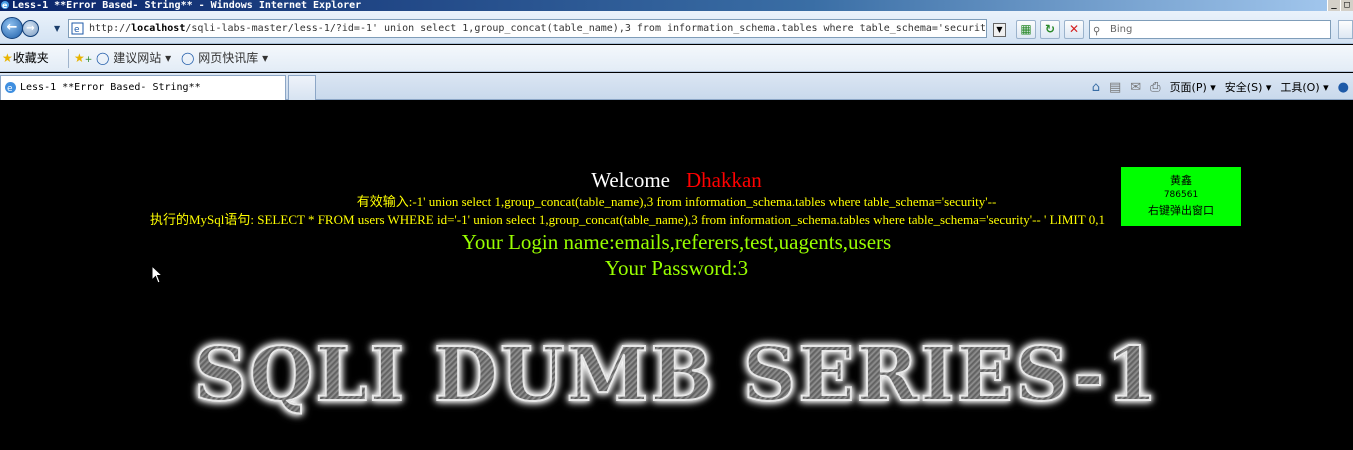 The height and width of the screenshot is (450, 1353). Describe the element at coordinates (157, 274) in the screenshot. I see `mouse-cursor-icon` at that location.